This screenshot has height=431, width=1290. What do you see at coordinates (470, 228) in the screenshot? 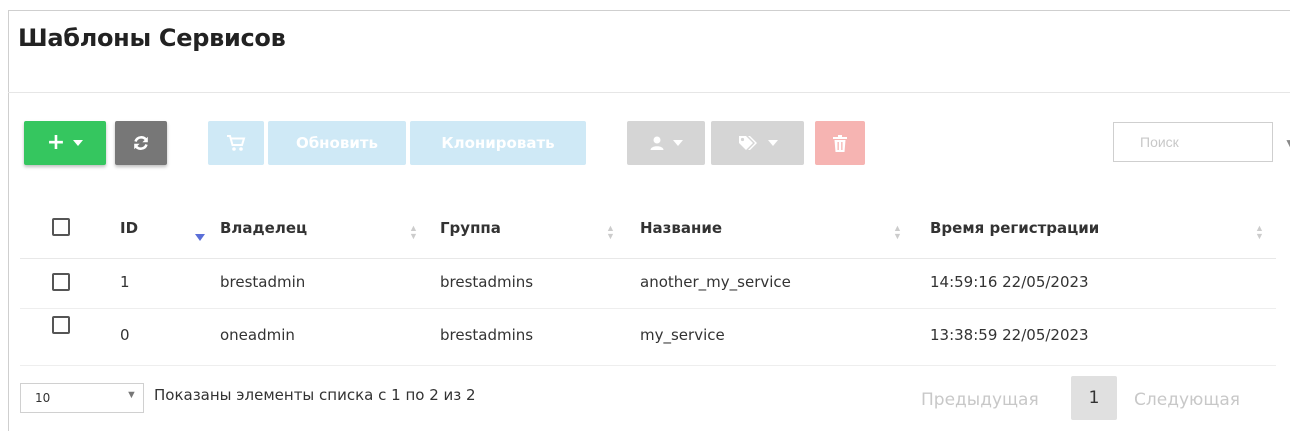
I see `column-header-group: Группа` at bounding box center [470, 228].